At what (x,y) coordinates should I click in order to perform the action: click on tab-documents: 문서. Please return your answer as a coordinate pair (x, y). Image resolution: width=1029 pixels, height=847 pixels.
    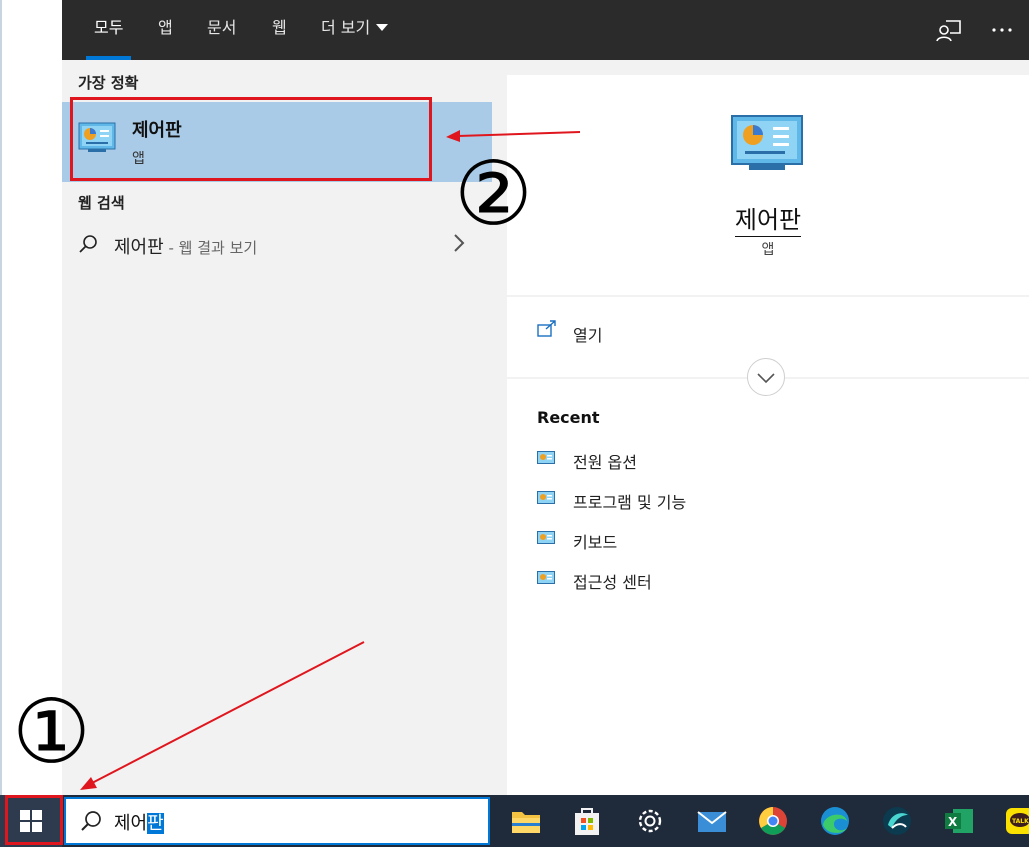
    Looking at the image, I should click on (221, 30).